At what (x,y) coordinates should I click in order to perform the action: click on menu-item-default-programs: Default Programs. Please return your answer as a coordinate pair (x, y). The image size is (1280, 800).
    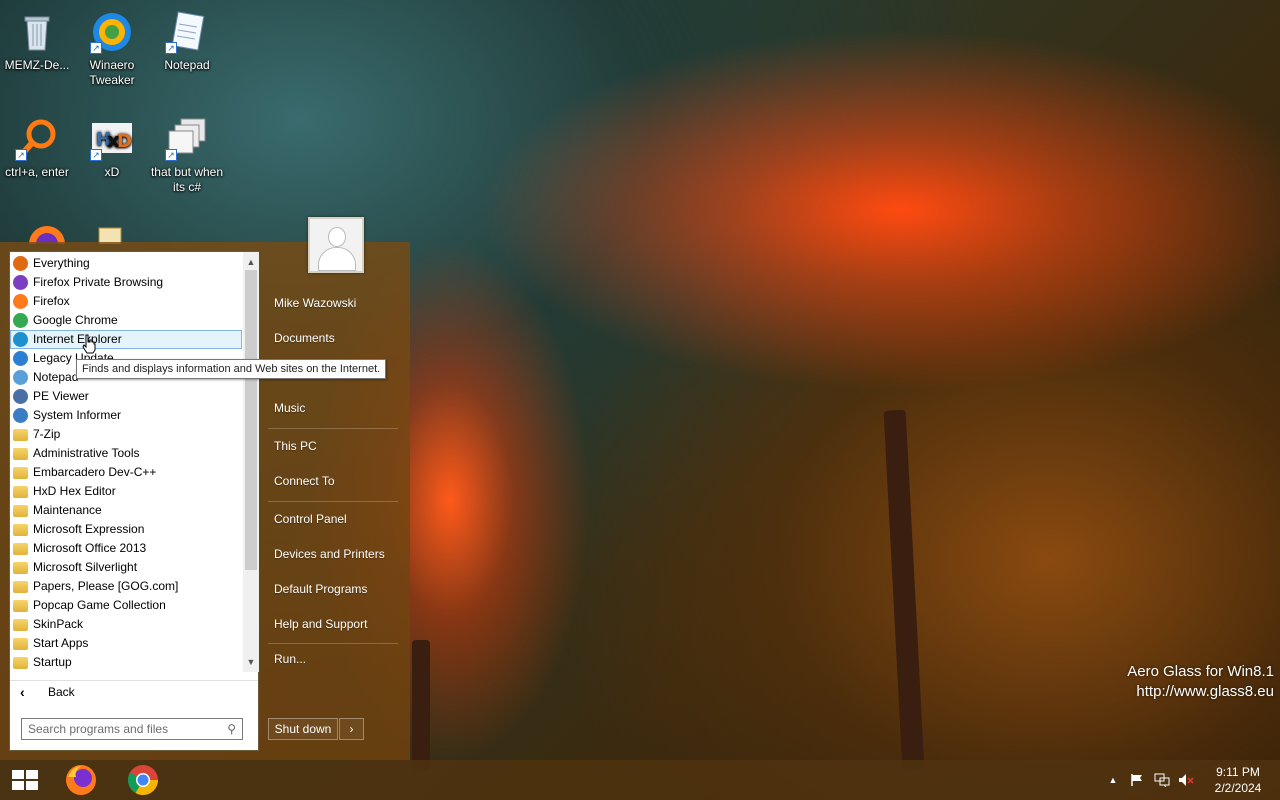
    Looking at the image, I should click on (320, 589).